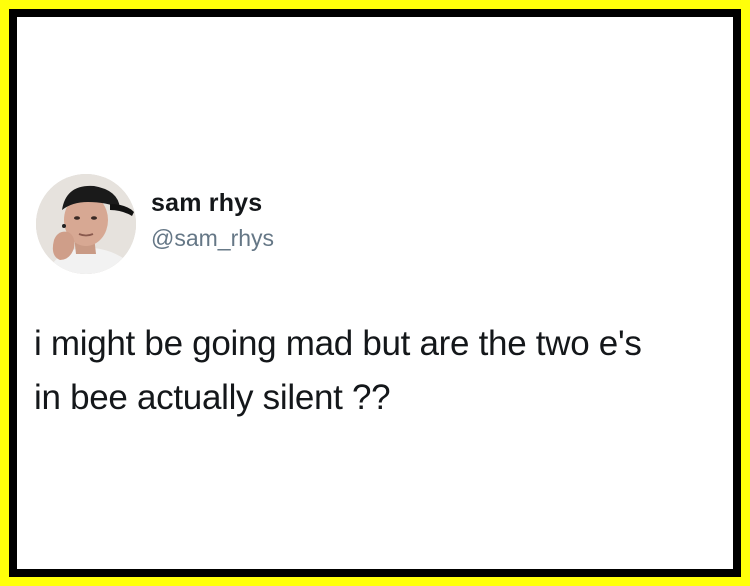 The width and height of the screenshot is (750, 586). I want to click on tweet-text-line: i might be going mad but are the two e's, so click(338, 343).